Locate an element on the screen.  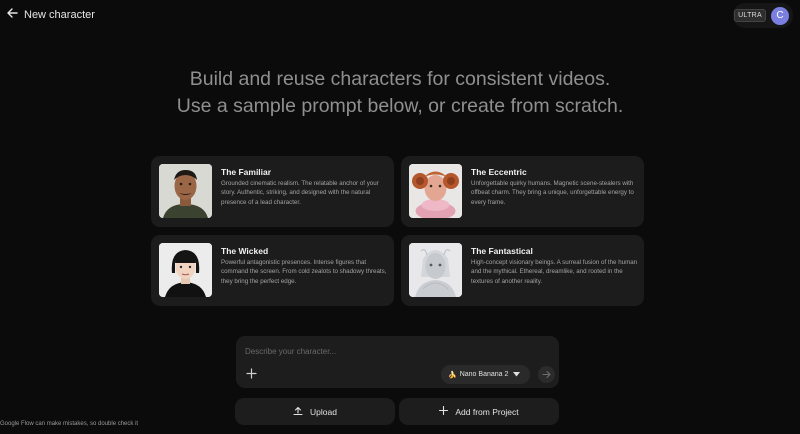
card-title: The Wicked is located at coordinates (245, 251).